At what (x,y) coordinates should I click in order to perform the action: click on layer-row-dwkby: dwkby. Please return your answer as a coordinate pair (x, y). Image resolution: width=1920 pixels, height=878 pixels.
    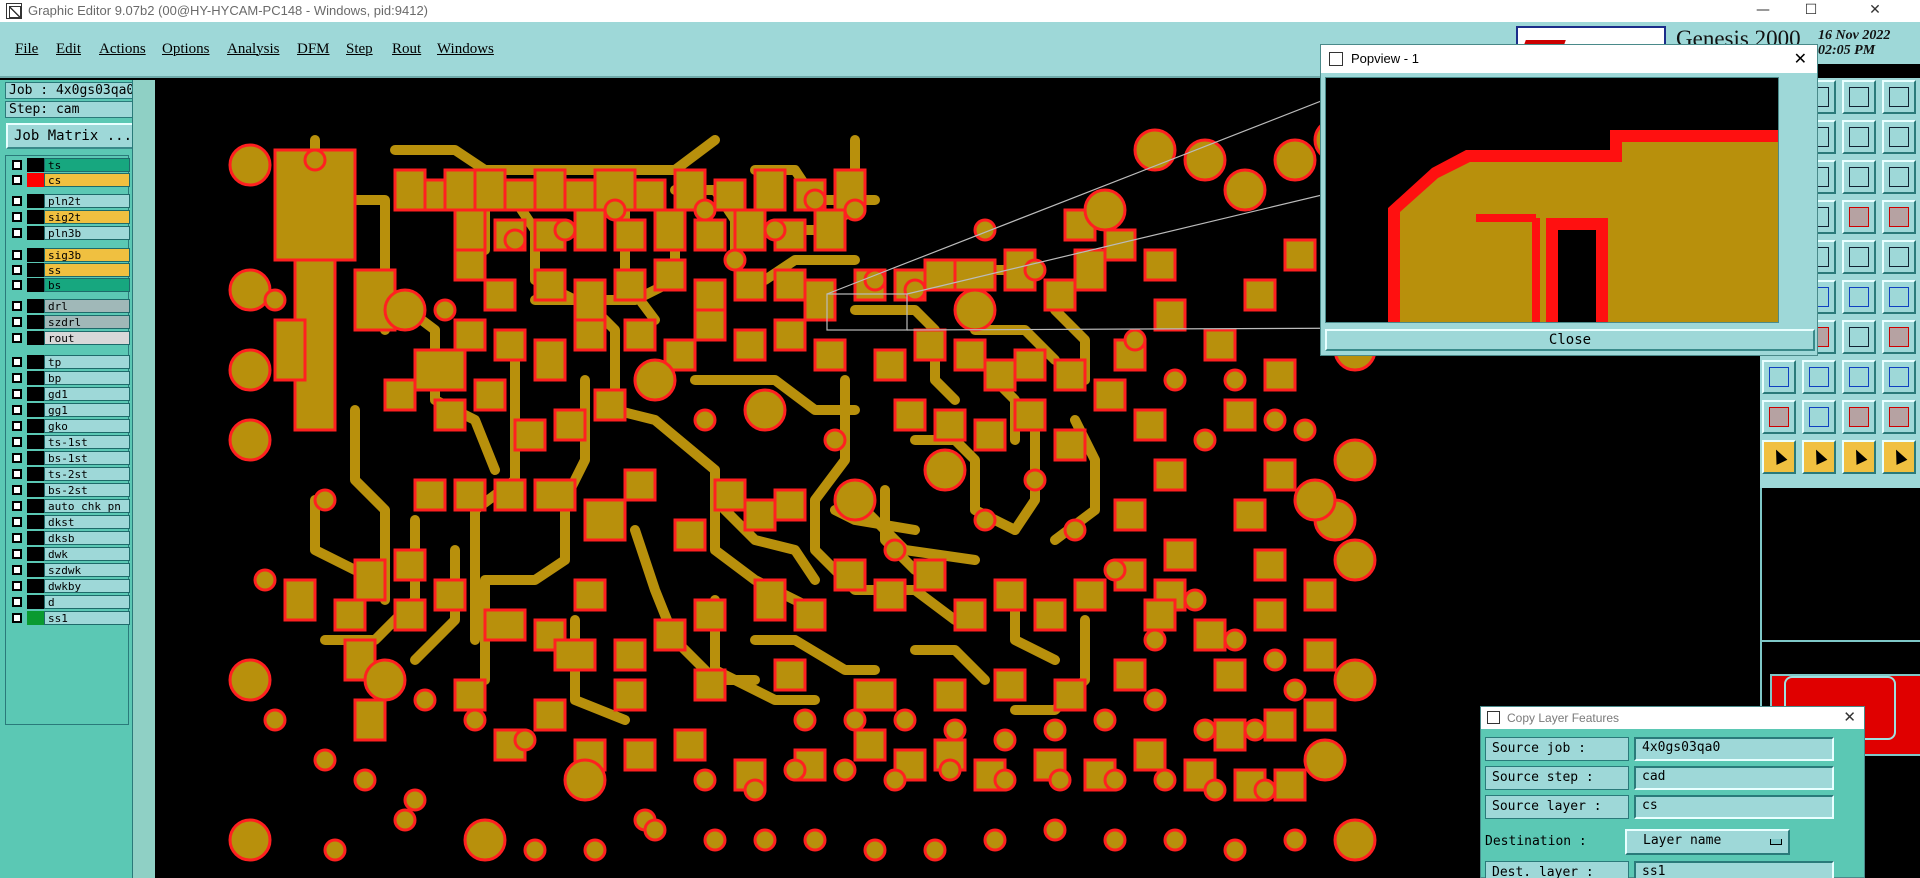
    Looking at the image, I should click on (70, 586).